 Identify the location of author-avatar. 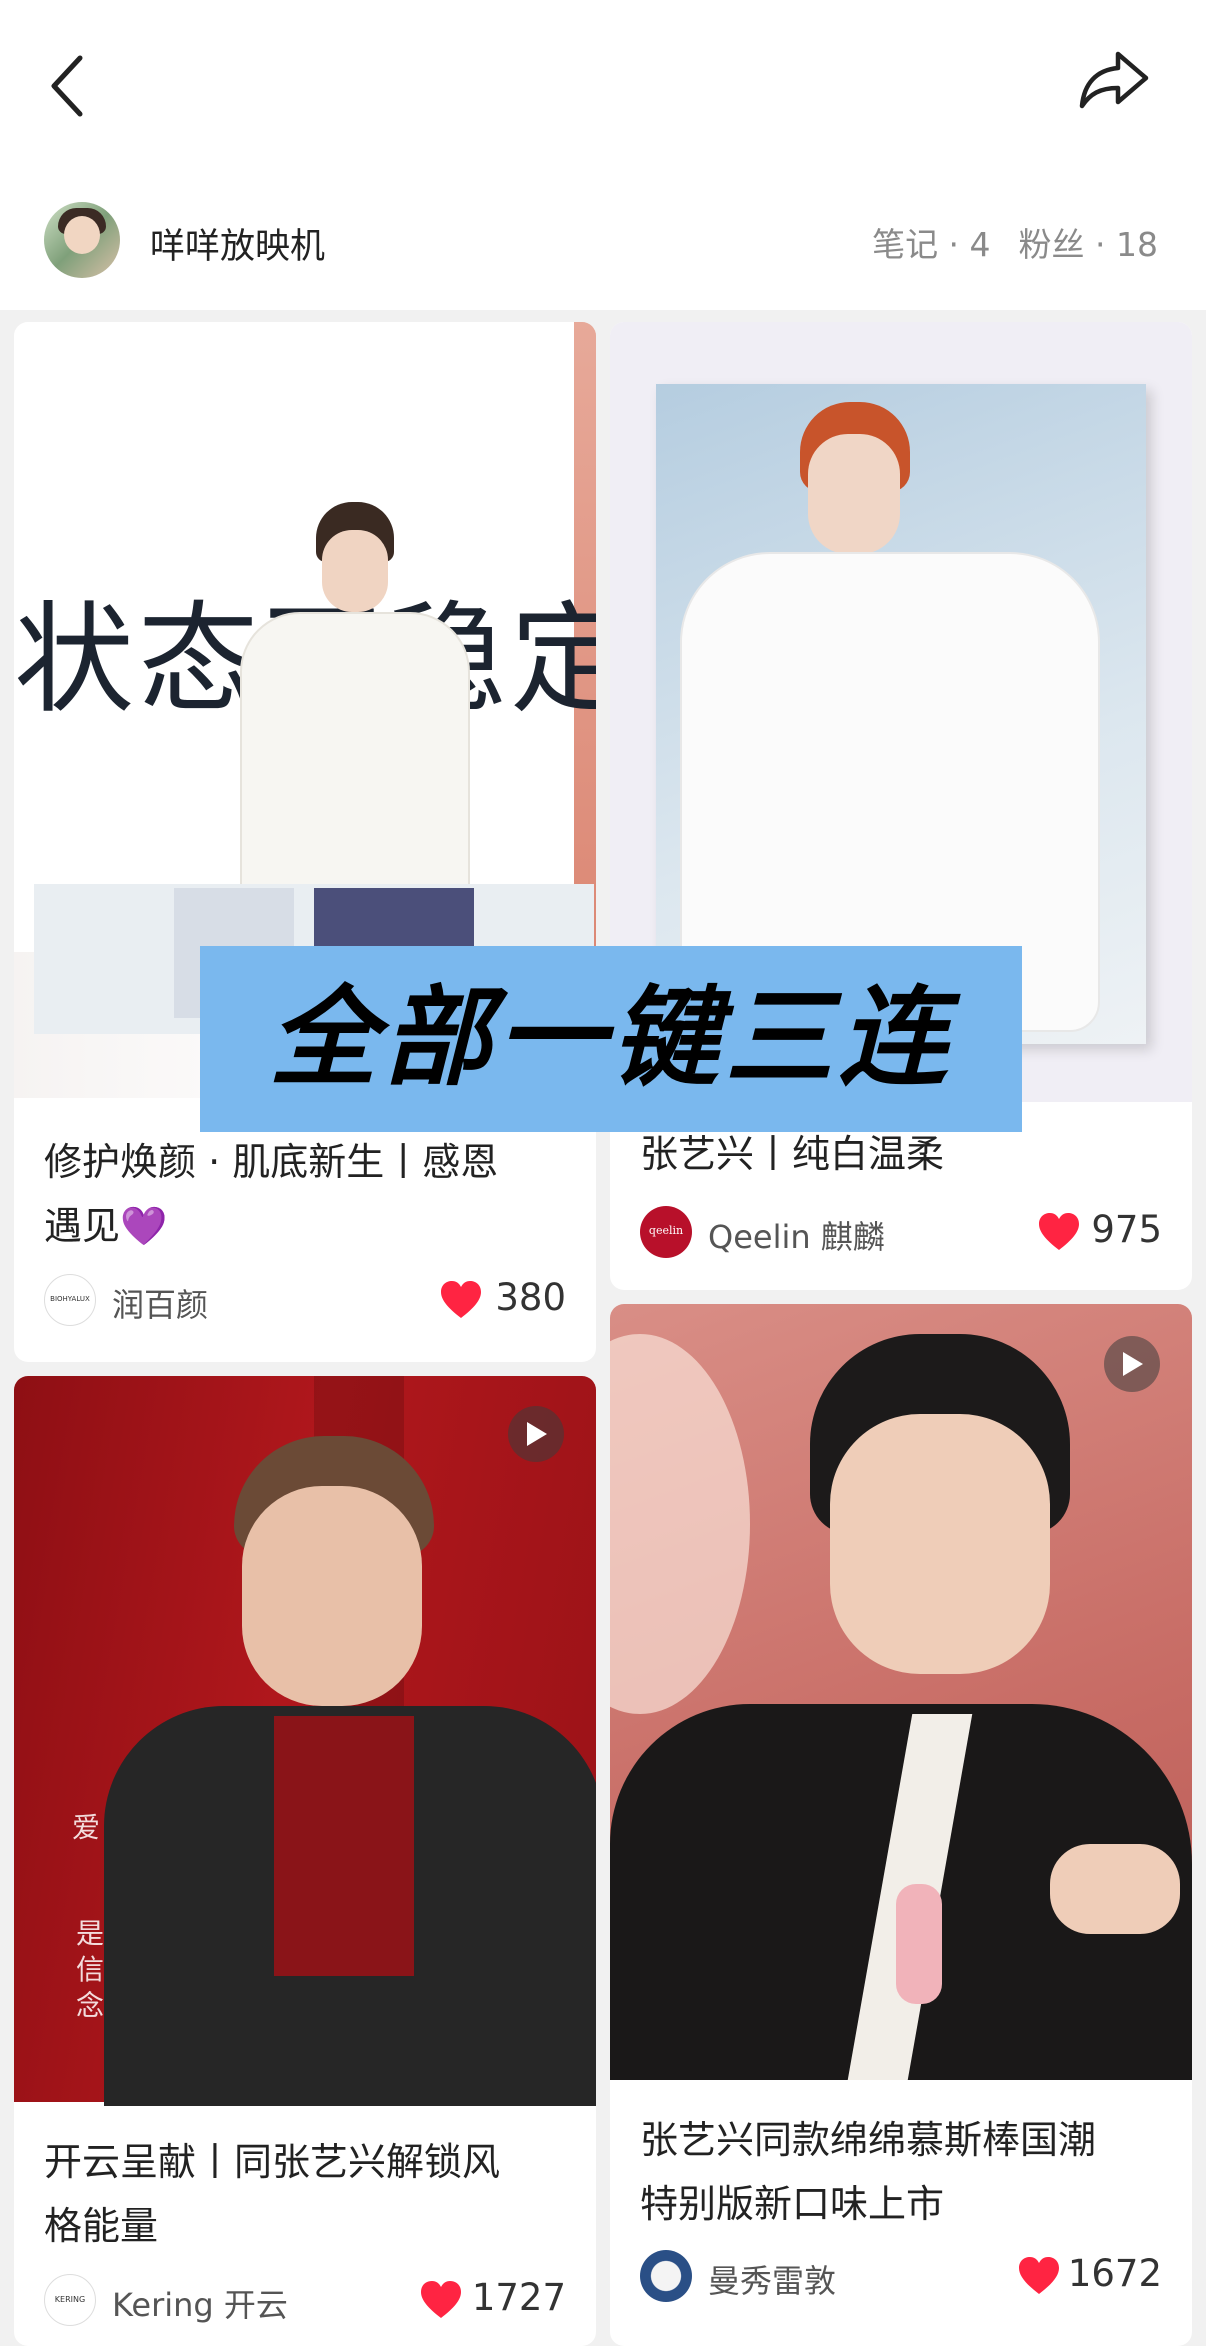
(666, 2276).